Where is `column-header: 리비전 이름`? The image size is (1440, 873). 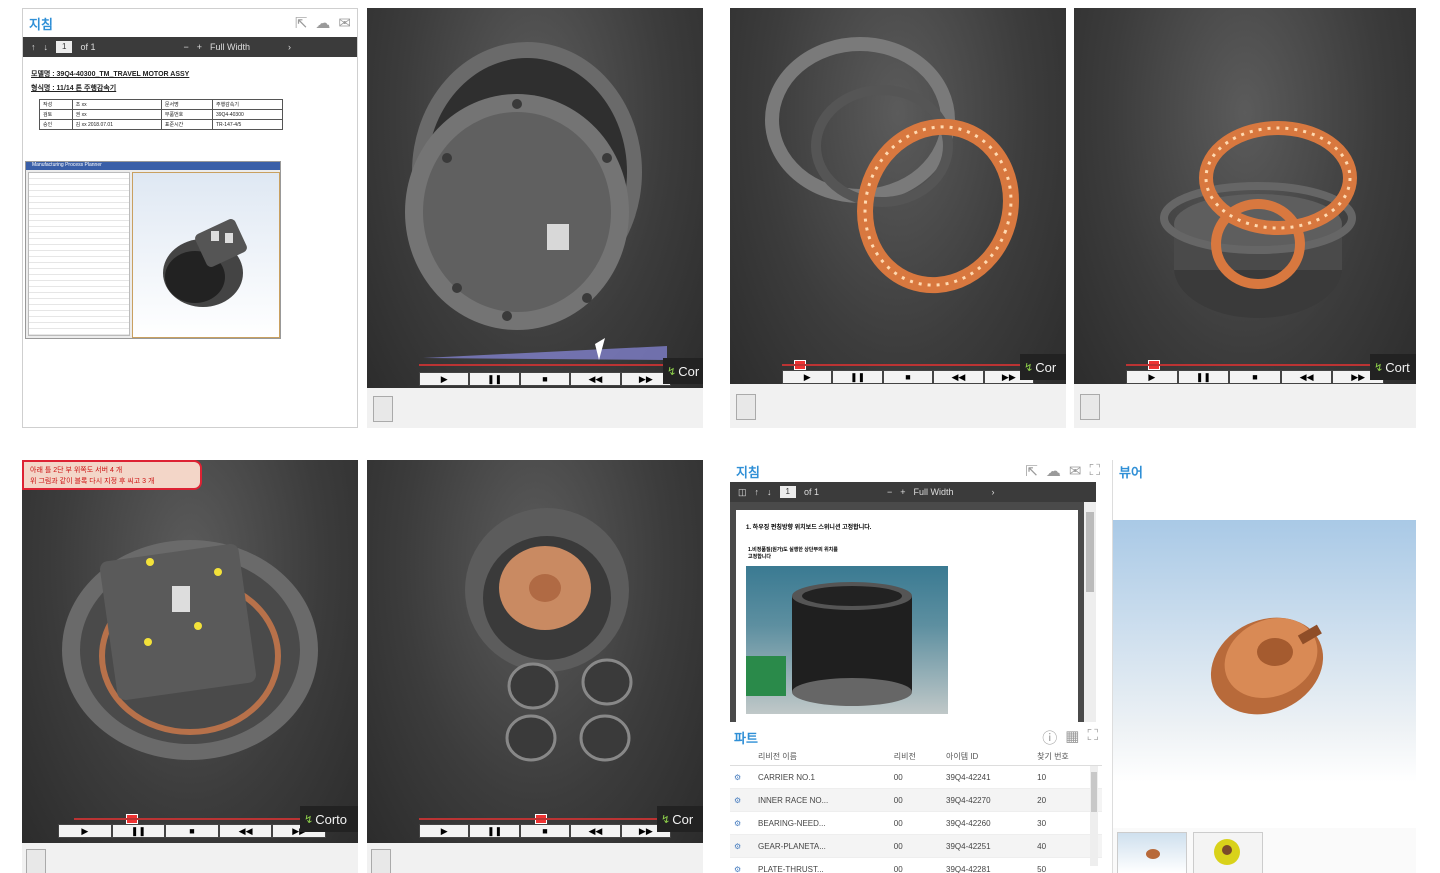
column-header: 리비전 이름 is located at coordinates (822, 757).